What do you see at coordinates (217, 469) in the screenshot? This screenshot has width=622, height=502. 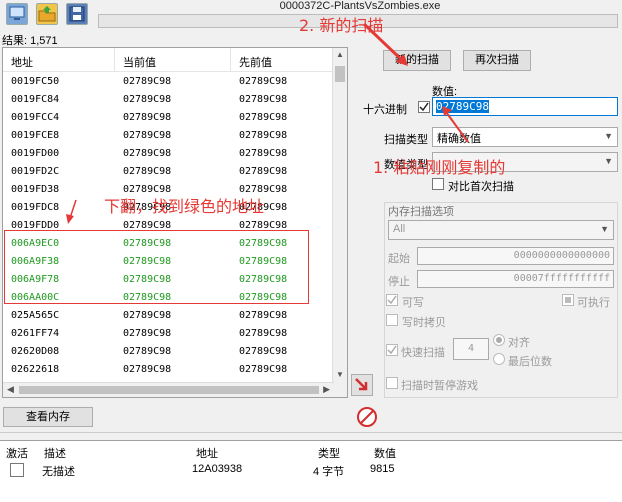 I see `entry-address: 12A03938` at bounding box center [217, 469].